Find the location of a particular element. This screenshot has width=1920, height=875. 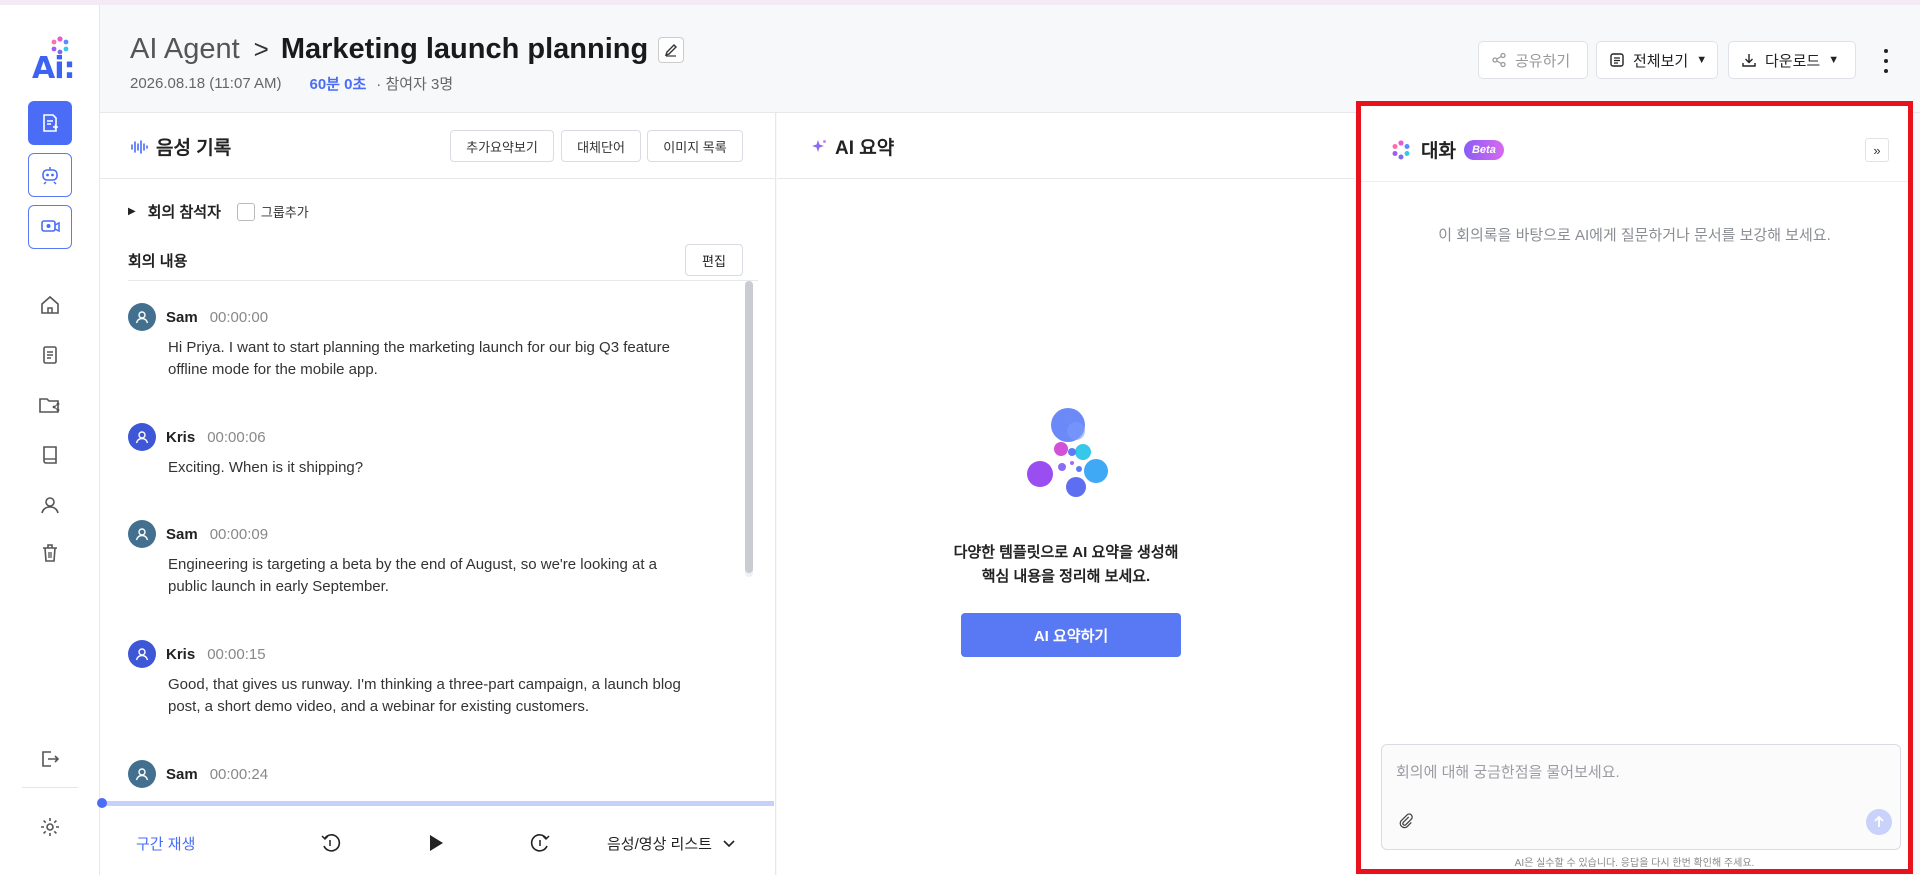

playback-controls: 구간 재생 음성/영상 리스트 is located at coordinates (438, 842).